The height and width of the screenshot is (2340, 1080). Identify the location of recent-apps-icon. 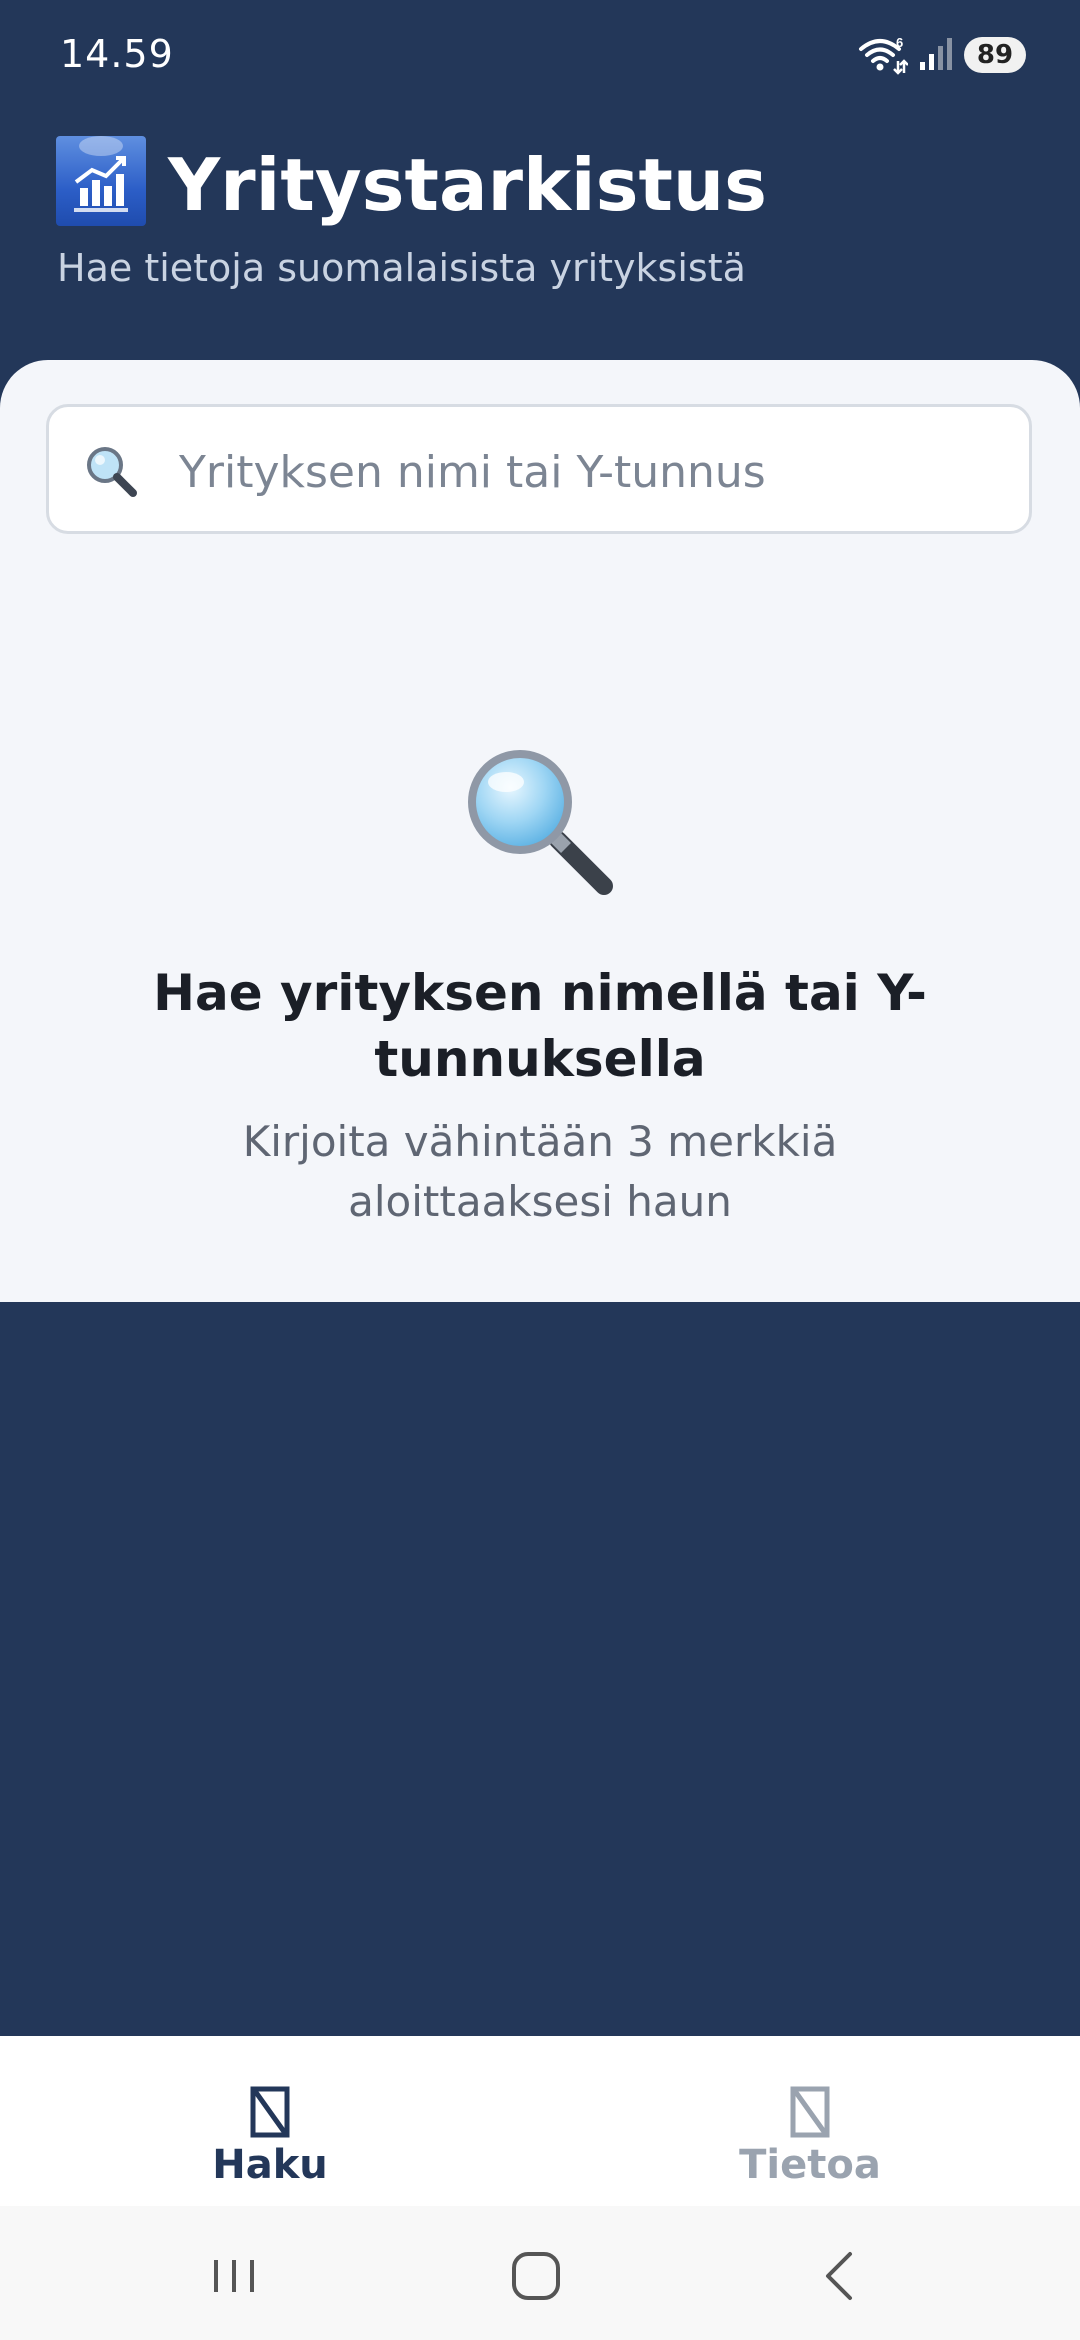
(234, 2276).